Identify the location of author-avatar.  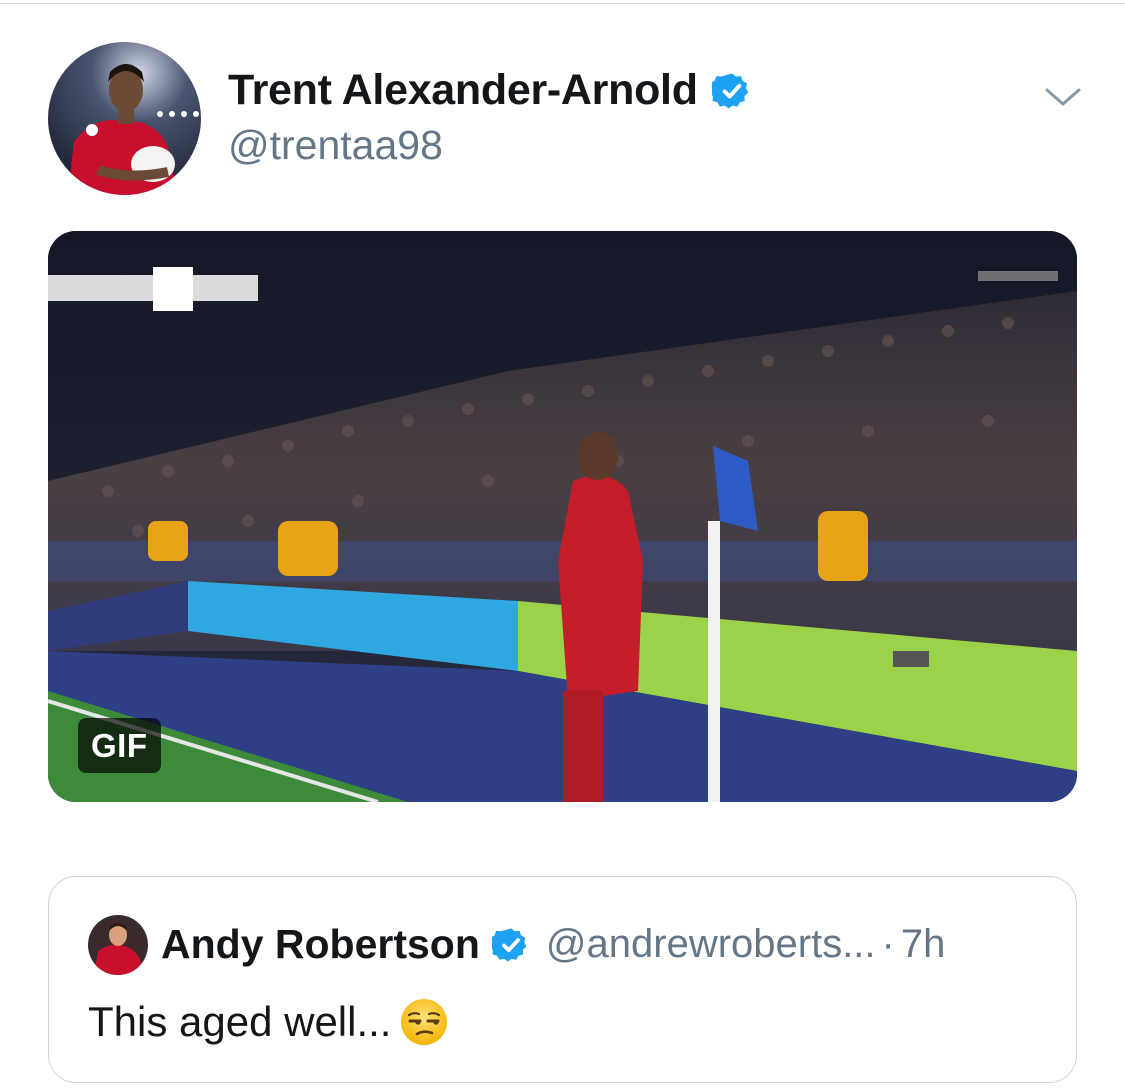
(124, 118).